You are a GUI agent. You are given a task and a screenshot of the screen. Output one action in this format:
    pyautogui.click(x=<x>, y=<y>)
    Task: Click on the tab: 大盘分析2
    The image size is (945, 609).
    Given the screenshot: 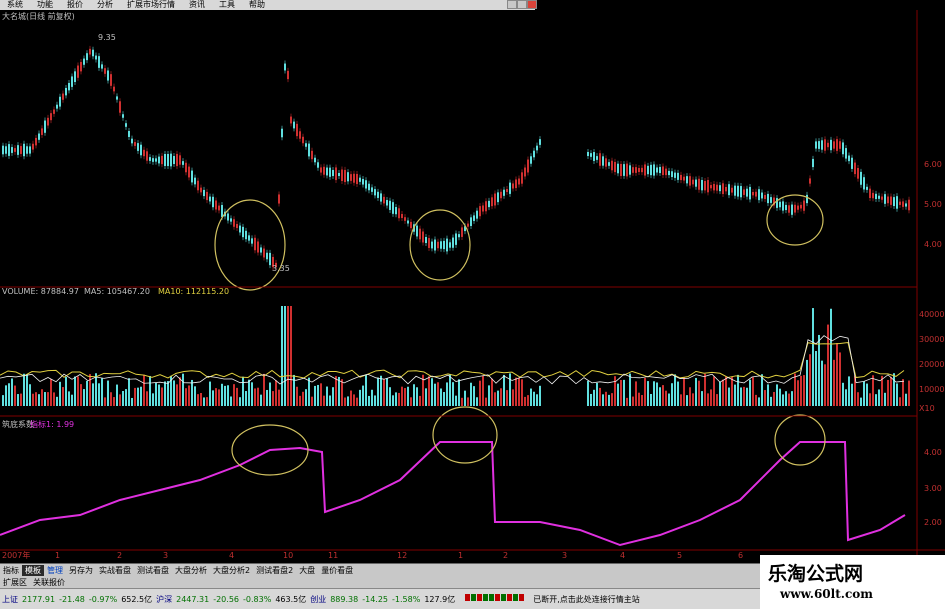 What is the action you would take?
    pyautogui.click(x=231, y=570)
    